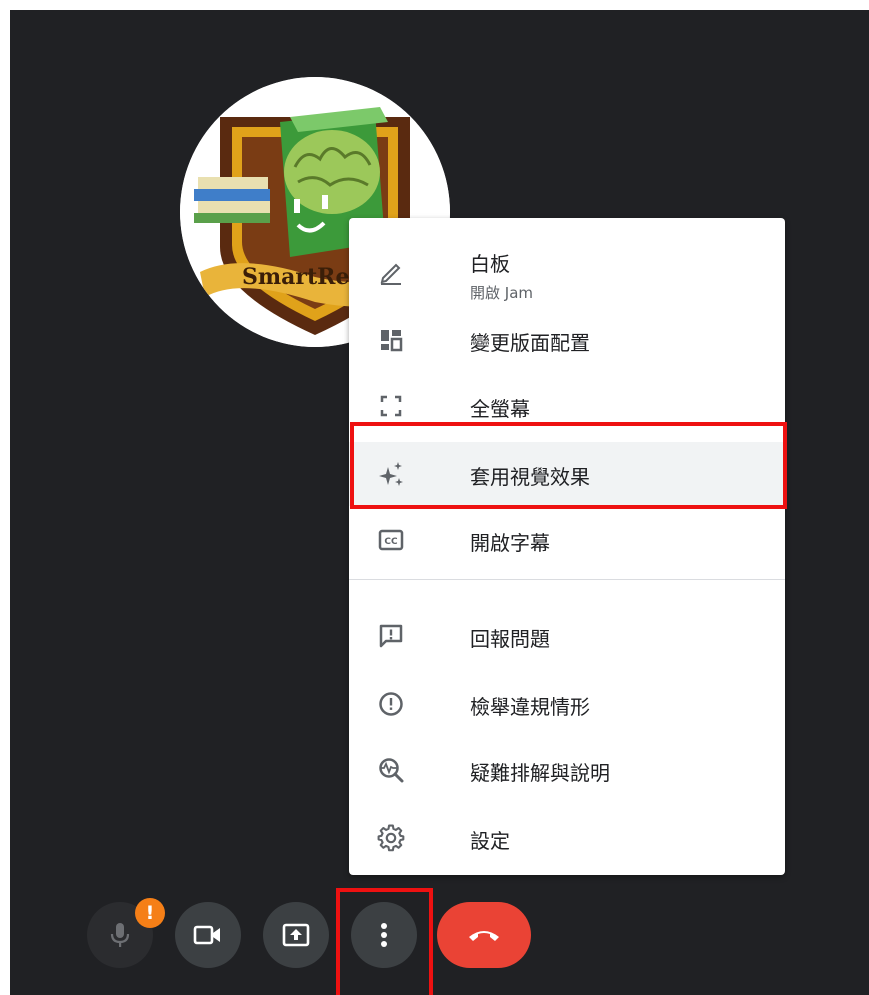 The width and height of the screenshot is (869, 995). I want to click on menu-item-label: 回報問題, so click(510, 639).